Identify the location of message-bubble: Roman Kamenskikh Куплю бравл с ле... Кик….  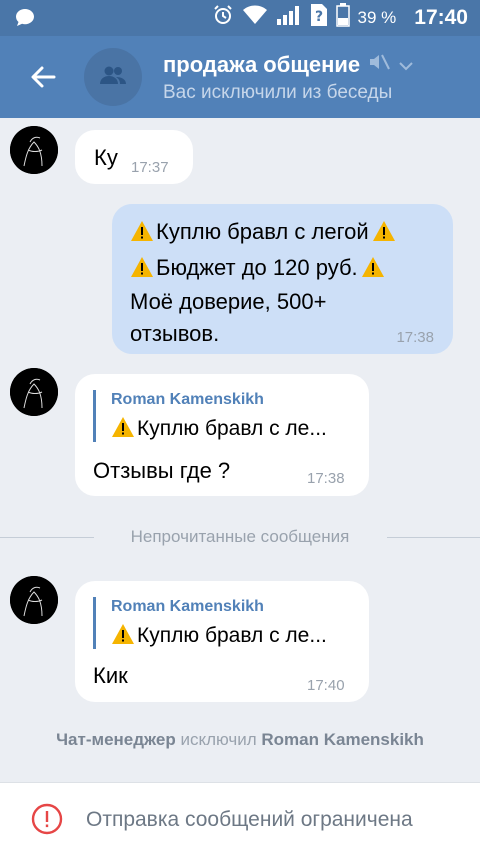
(222, 641).